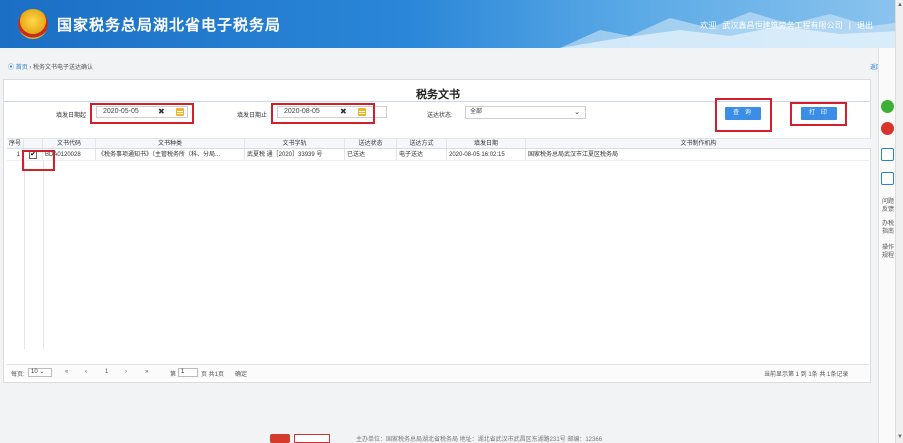 The height and width of the screenshot is (443, 903). What do you see at coordinates (66, 372) in the screenshot?
I see `first-page-button: «` at bounding box center [66, 372].